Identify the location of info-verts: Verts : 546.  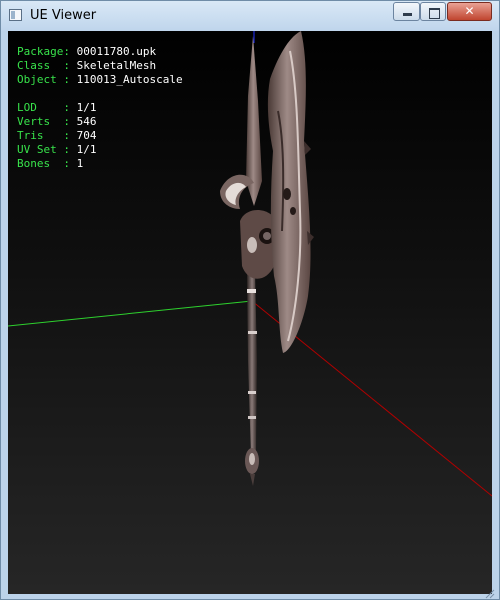
(57, 121).